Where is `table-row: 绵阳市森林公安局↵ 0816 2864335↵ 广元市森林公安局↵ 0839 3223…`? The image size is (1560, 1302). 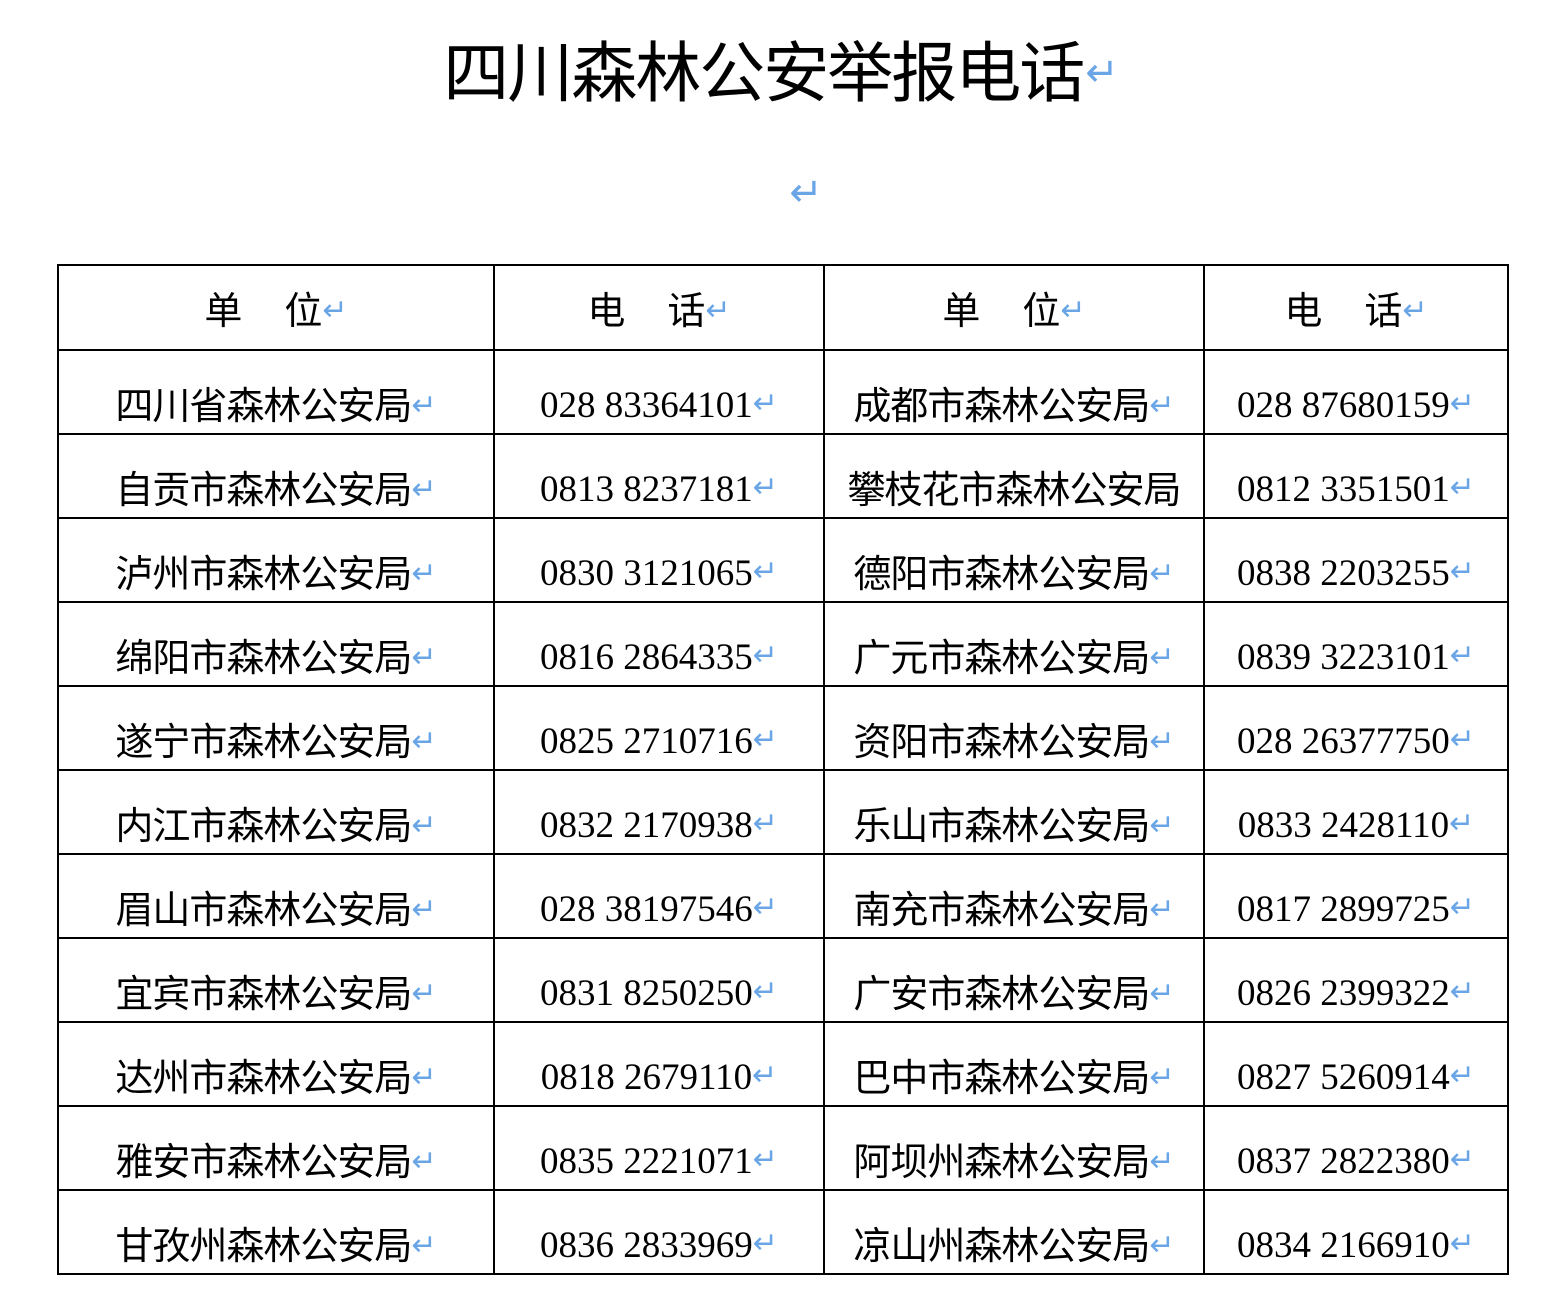
table-row: 绵阳市森林公安局↵ 0816 2864335↵ 广元市森林公安局↵ 0839 3223… is located at coordinates (783, 644).